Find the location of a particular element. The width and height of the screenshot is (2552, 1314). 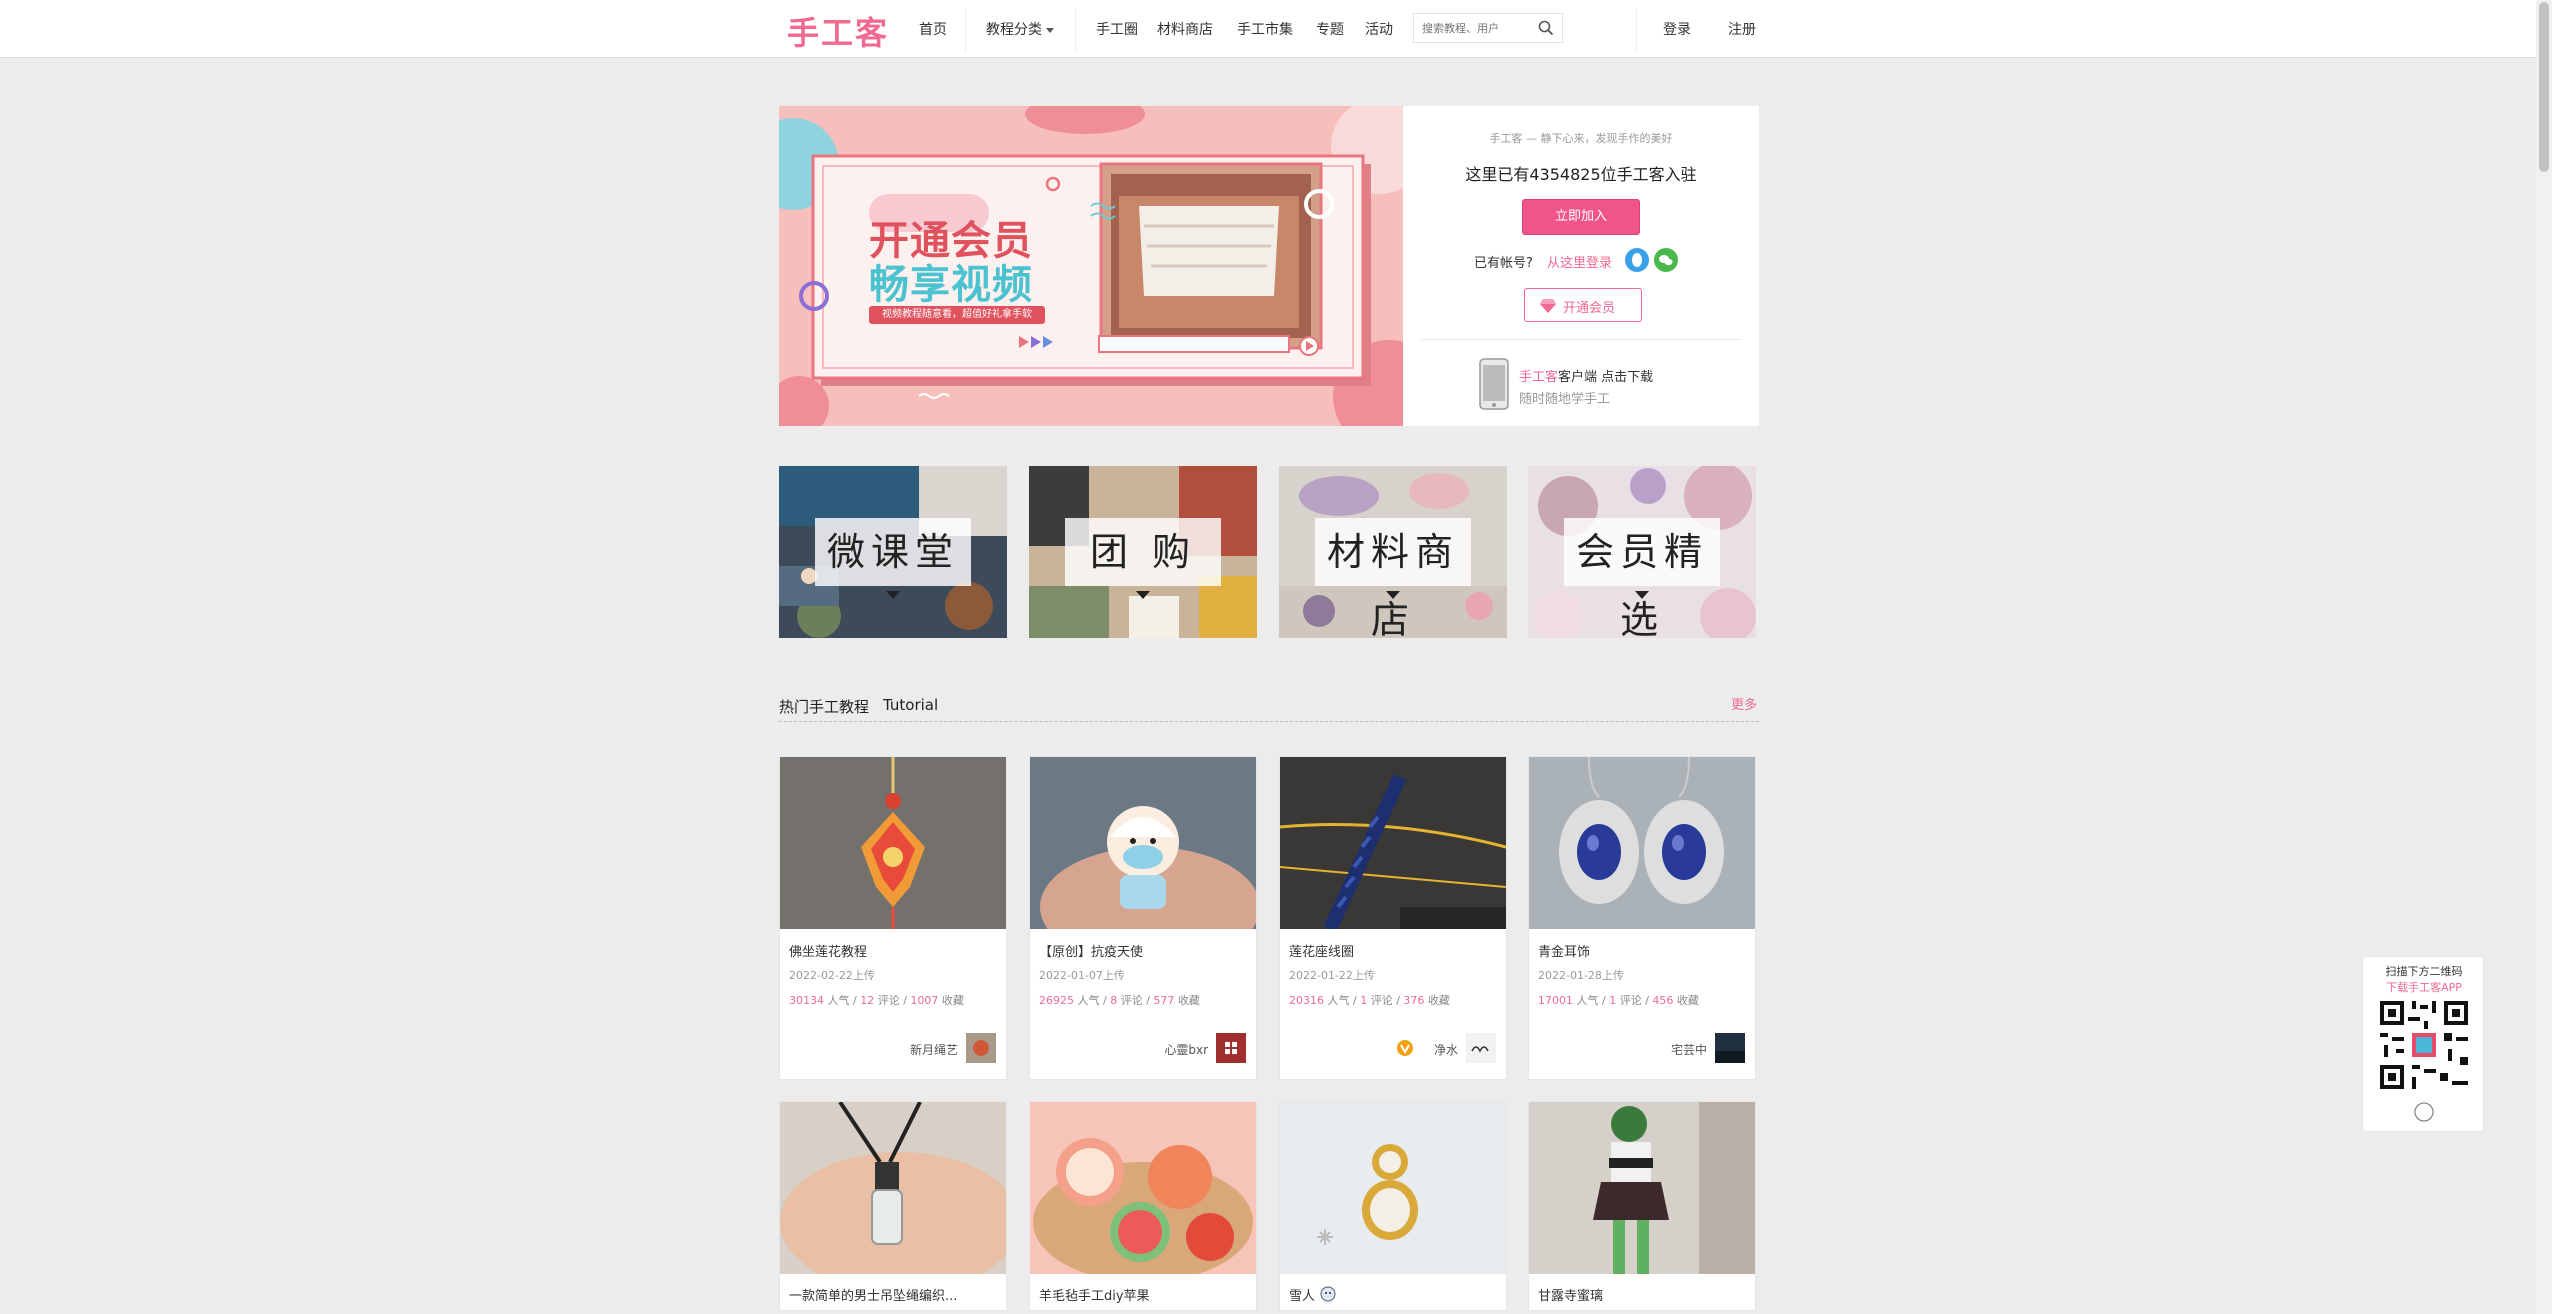

author-name: 心靈bxr is located at coordinates (1186, 1049).